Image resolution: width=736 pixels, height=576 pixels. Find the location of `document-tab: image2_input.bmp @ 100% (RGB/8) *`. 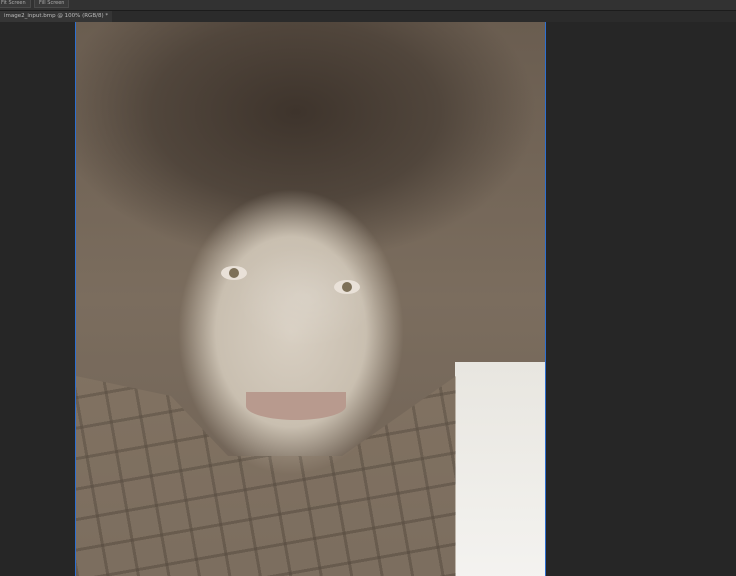

document-tab: image2_input.bmp @ 100% (RGB/8) * is located at coordinates (56, 16).